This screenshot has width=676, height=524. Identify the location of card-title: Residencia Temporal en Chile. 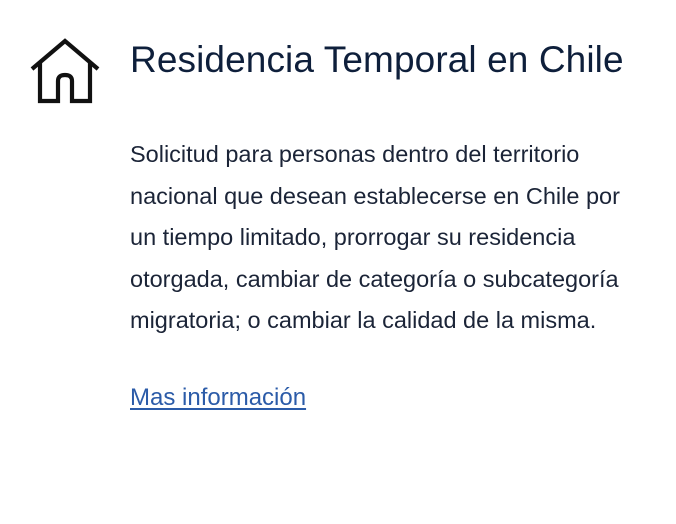
(377, 59).